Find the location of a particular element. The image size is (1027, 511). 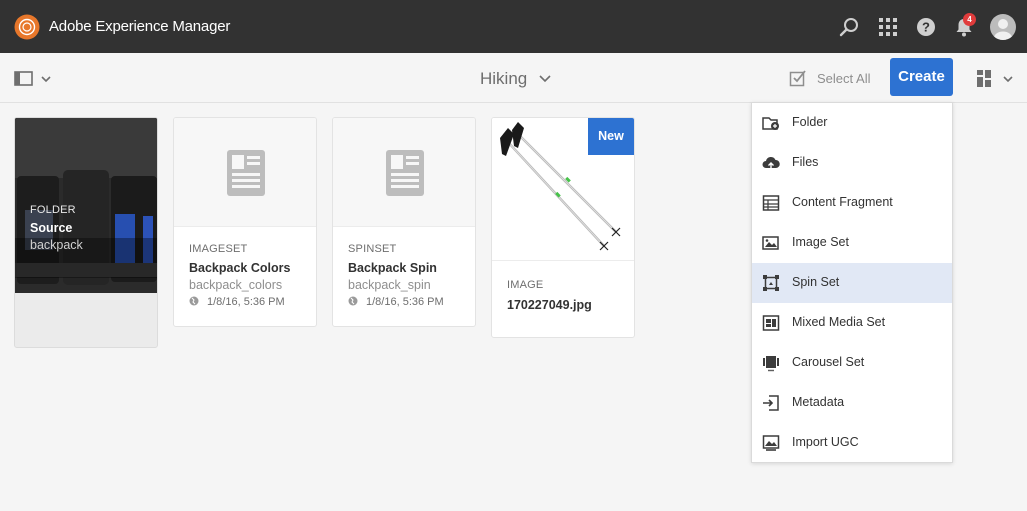

card-type: SPINSET is located at coordinates (372, 249).